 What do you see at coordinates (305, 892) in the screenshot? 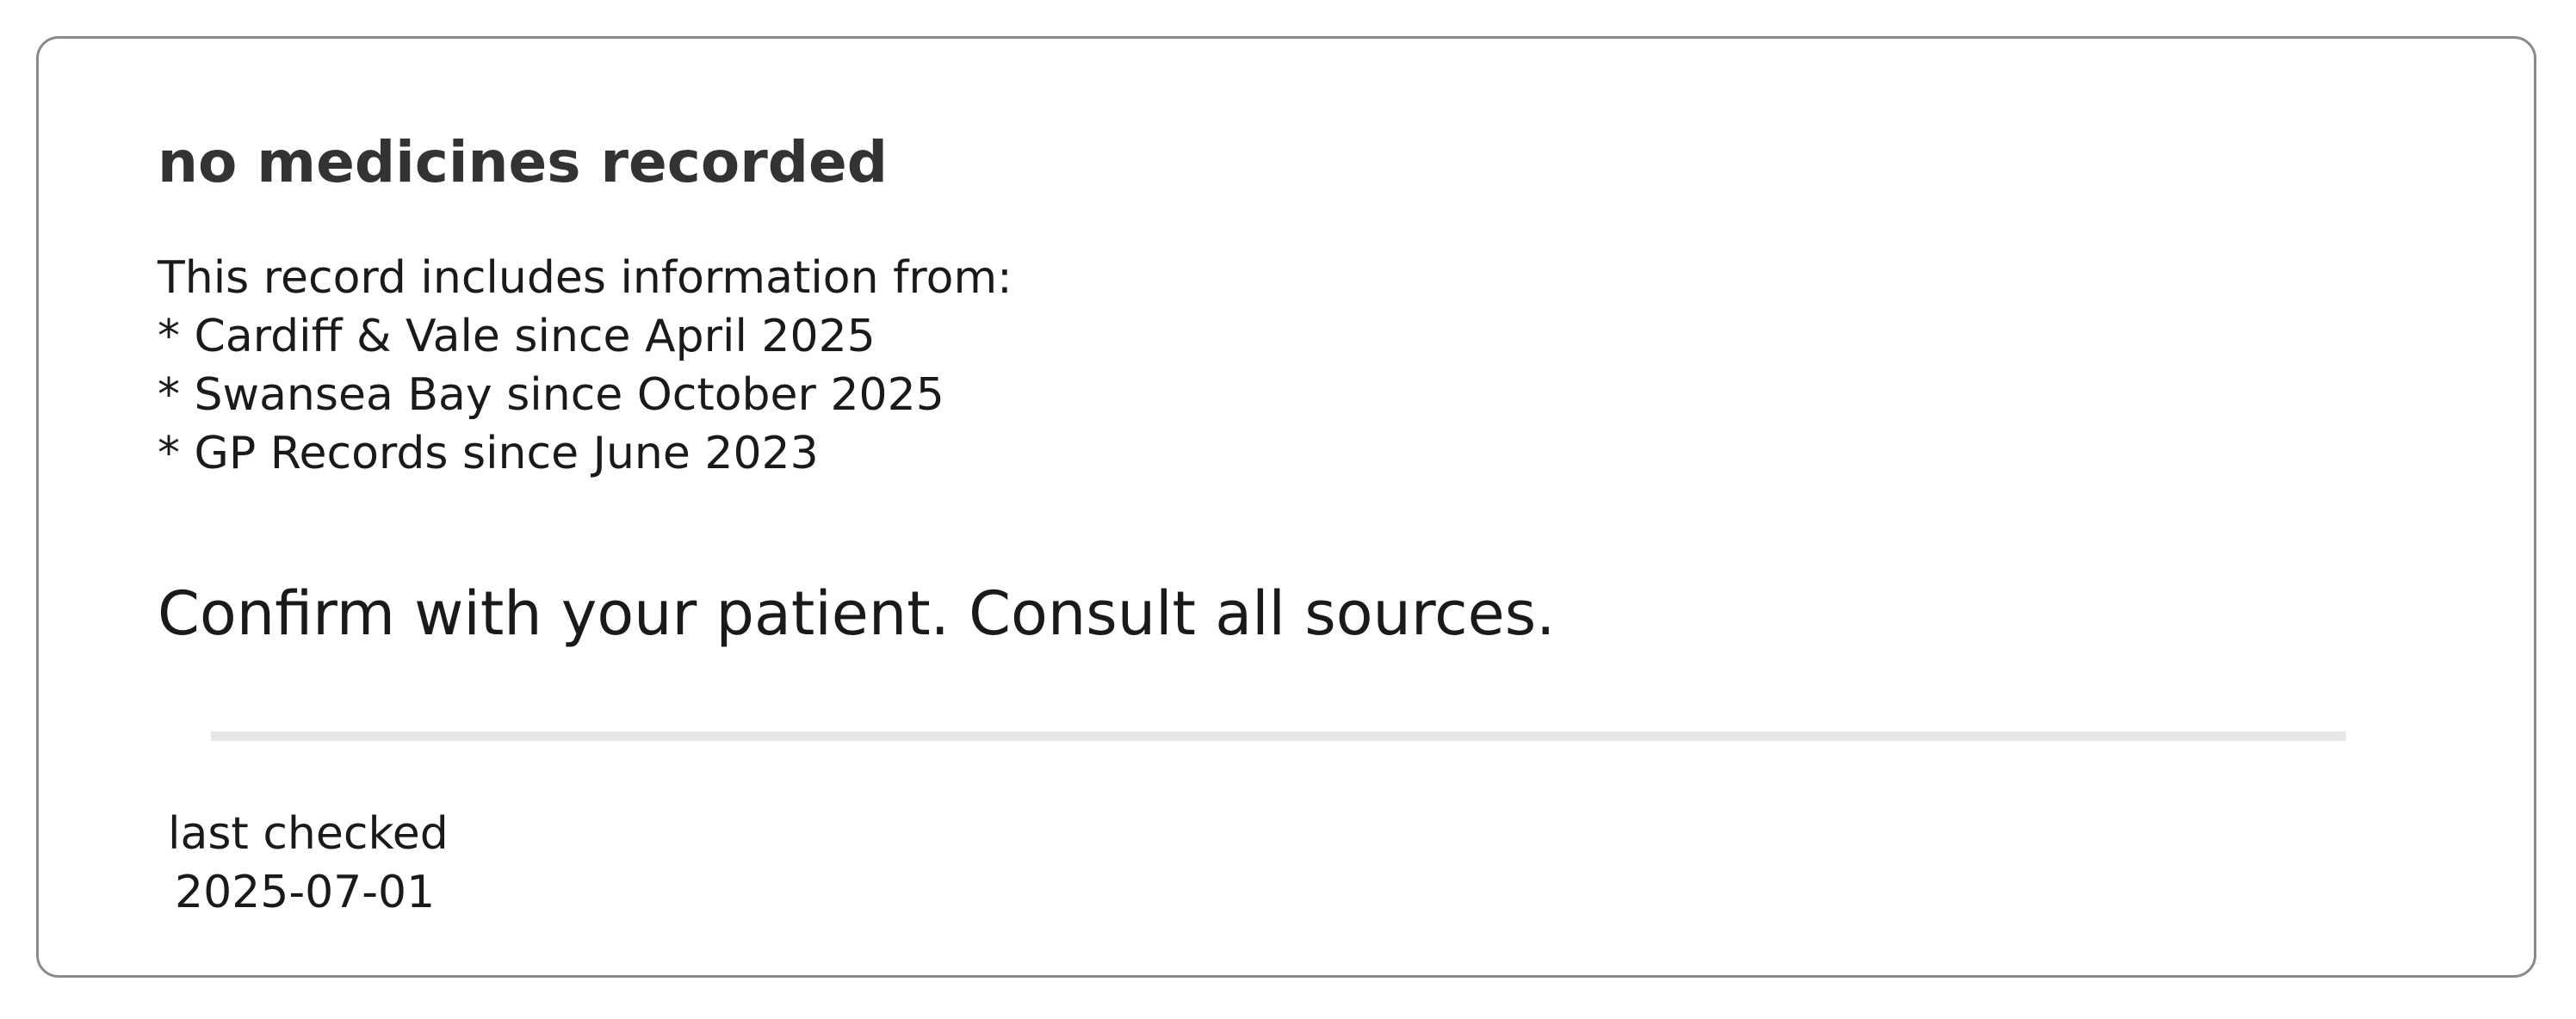
I see `last-checked-date: 2025-07-01` at bounding box center [305, 892].